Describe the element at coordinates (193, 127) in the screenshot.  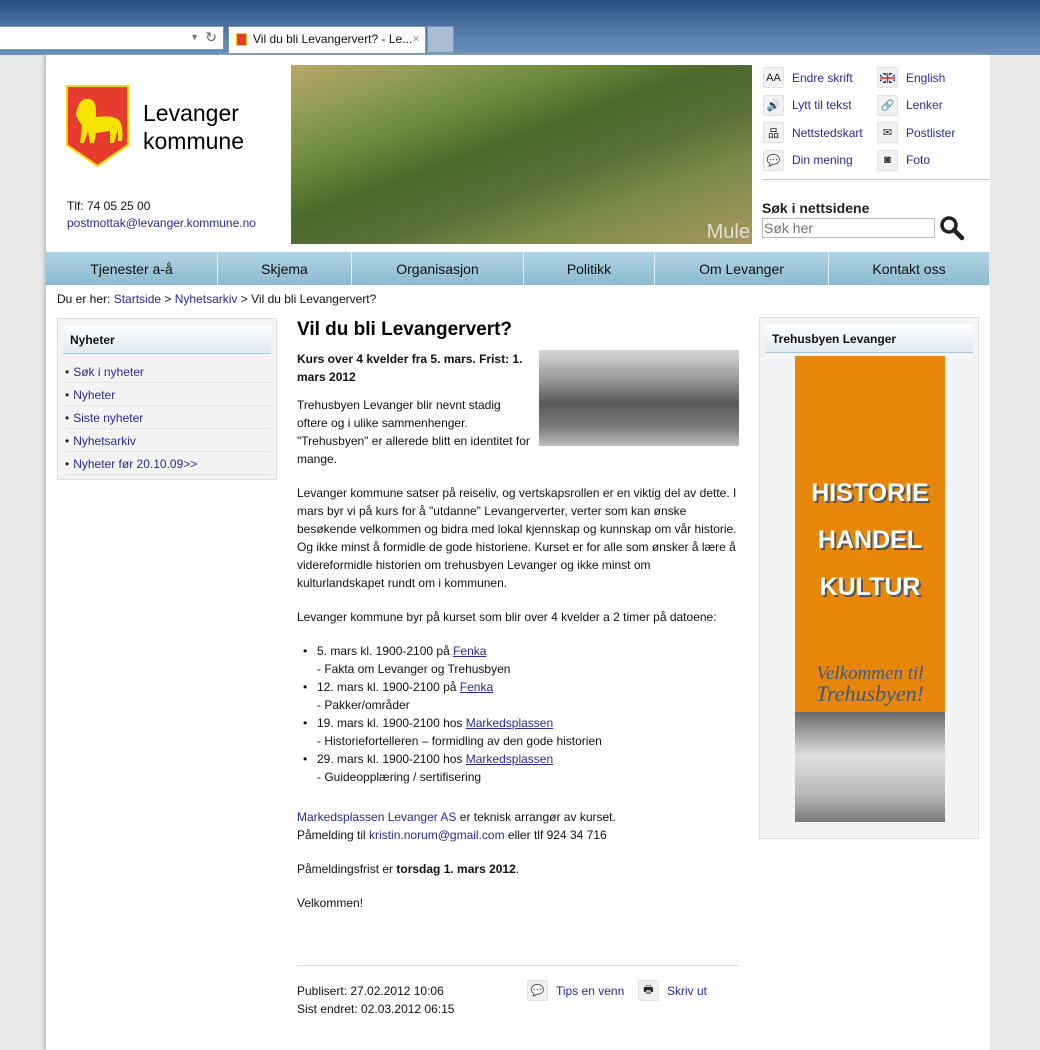
I see `site-title: Levanger kommune` at that location.